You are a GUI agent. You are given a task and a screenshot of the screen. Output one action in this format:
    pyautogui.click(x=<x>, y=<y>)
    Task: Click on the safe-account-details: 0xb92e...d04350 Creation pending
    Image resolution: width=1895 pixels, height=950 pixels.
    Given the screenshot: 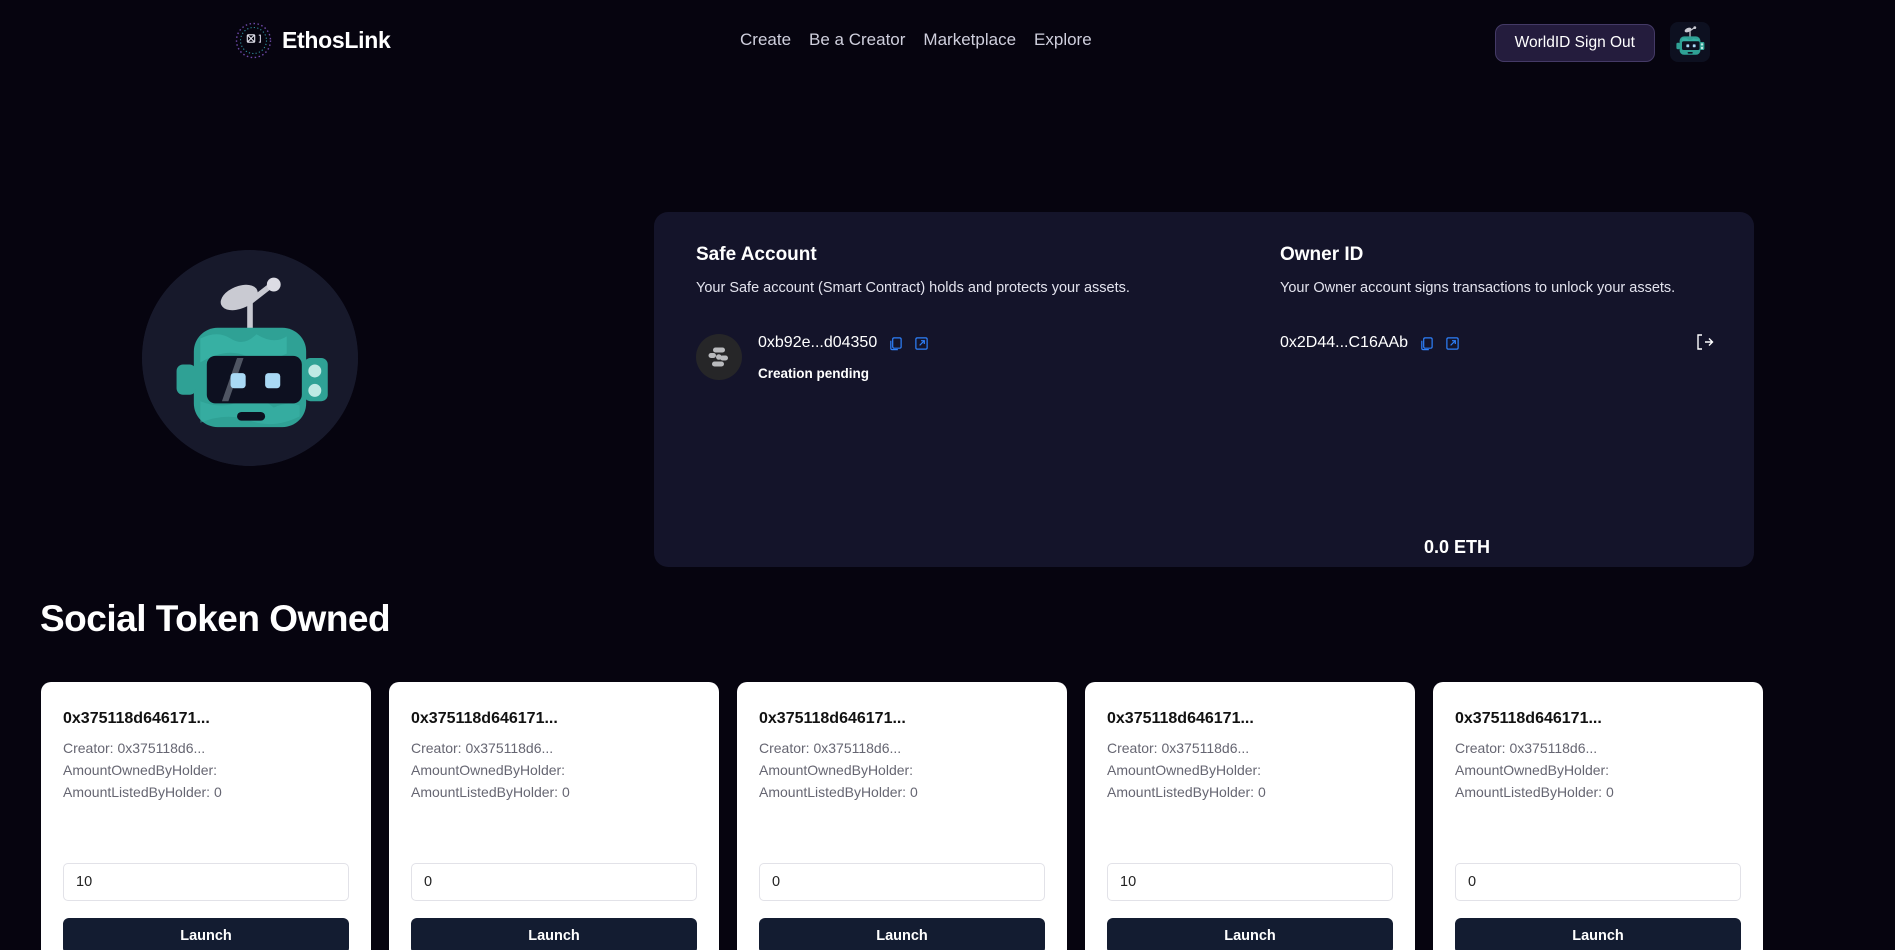 What is the action you would take?
    pyautogui.click(x=812, y=357)
    